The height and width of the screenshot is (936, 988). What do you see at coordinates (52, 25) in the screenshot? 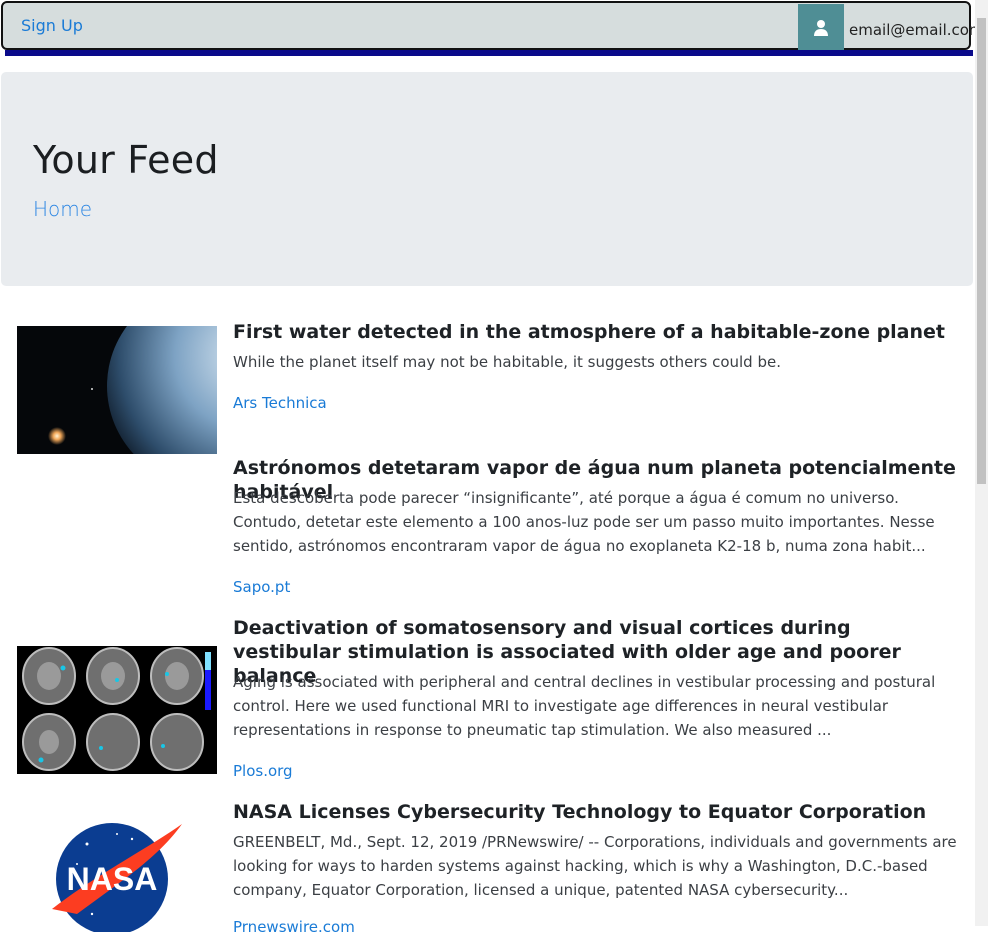
I see `signup-link: Sign Up` at bounding box center [52, 25].